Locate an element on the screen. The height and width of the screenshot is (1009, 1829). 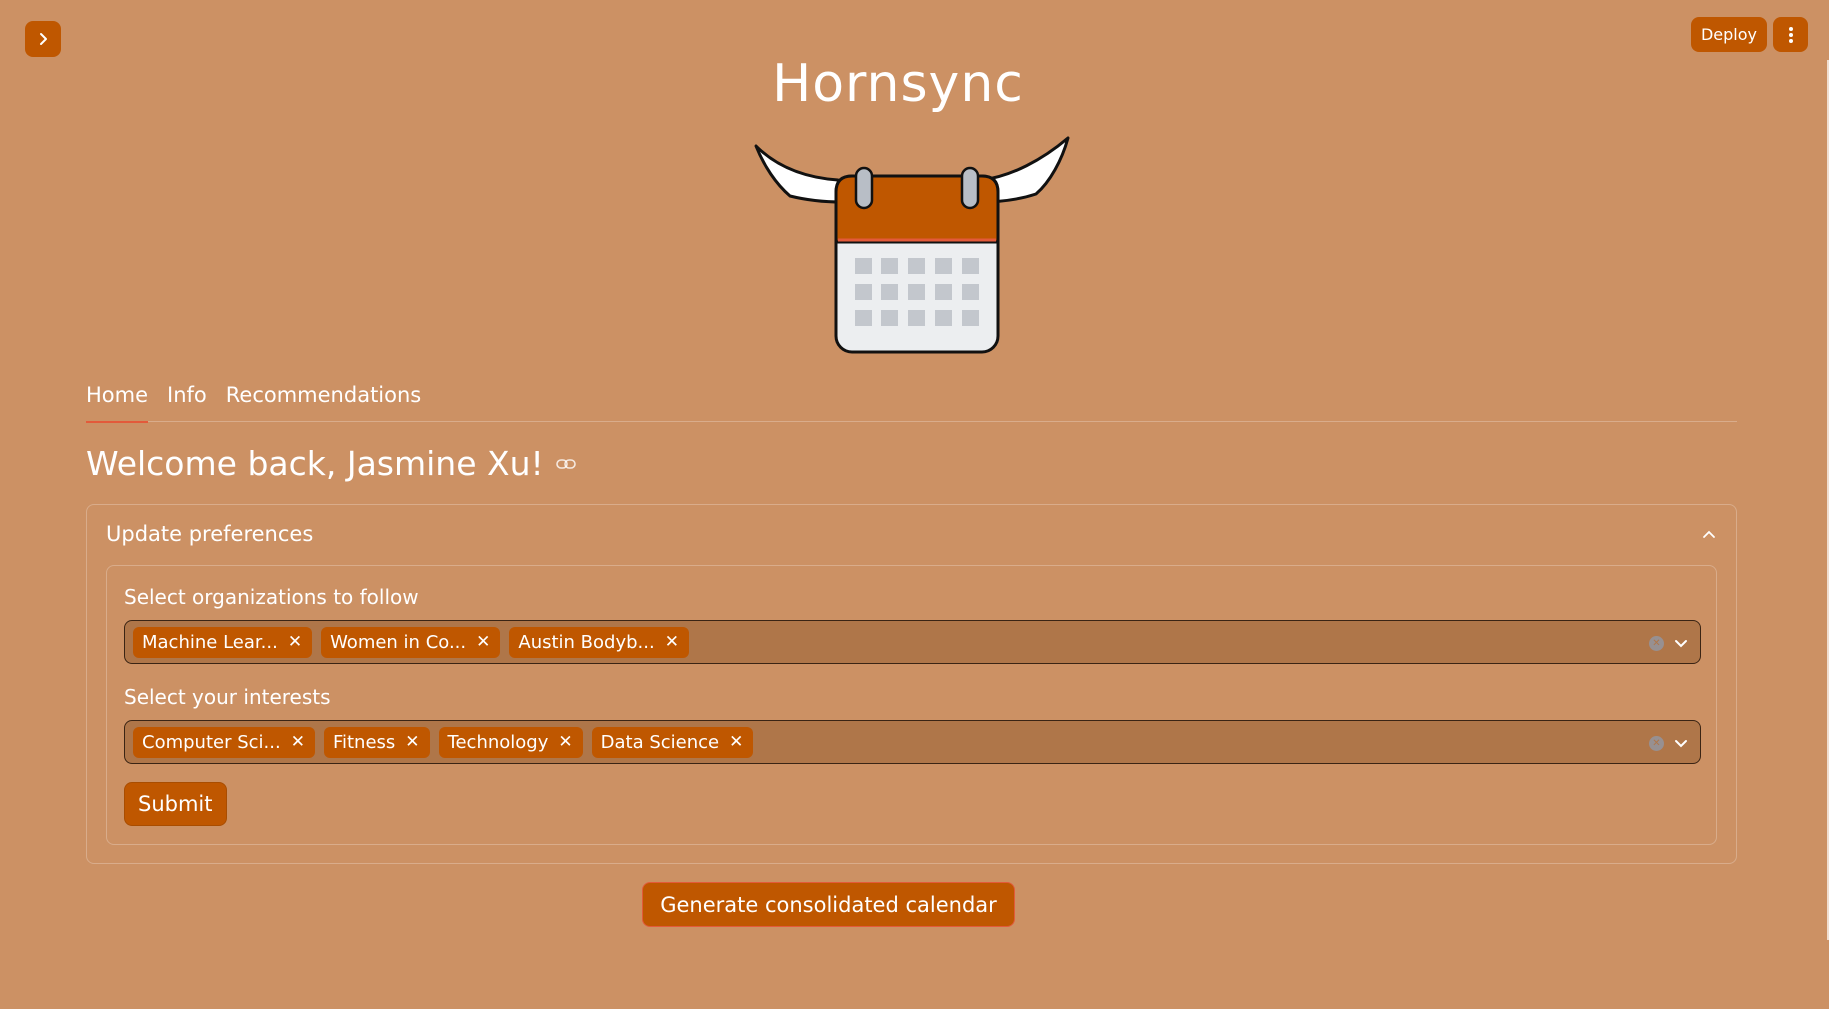
welcome-heading: Welcome back, Jasmine Xu! is located at coordinates (331, 463).